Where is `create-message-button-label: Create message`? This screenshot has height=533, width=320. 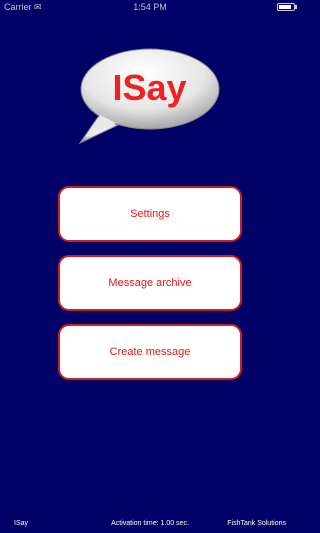 create-message-button-label: Create message is located at coordinates (150, 352).